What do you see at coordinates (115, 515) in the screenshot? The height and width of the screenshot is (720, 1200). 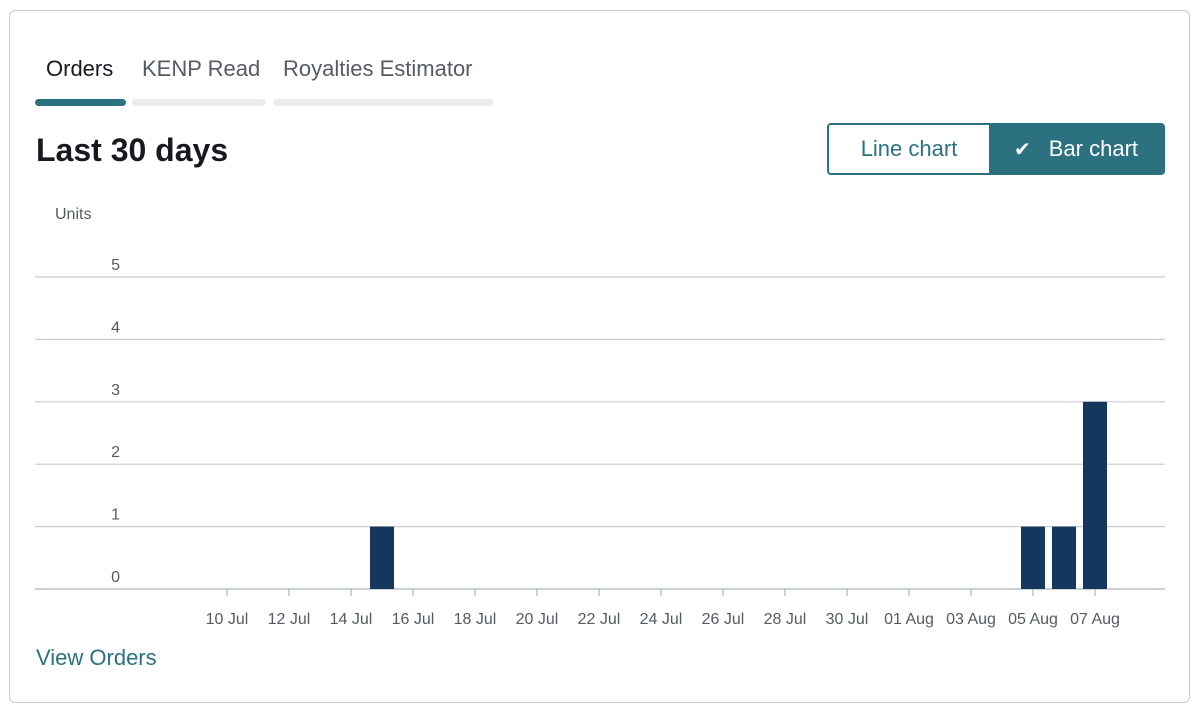 I see `y-tick-label: 1` at bounding box center [115, 515].